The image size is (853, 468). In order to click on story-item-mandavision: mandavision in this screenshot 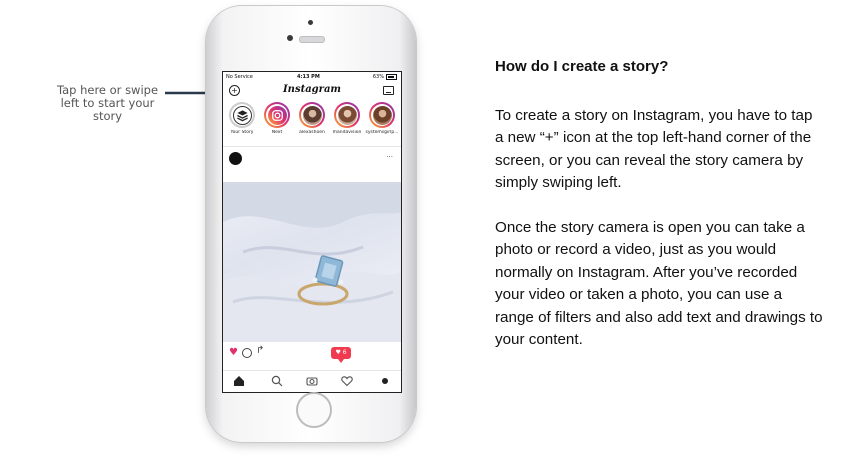, I will do `click(347, 118)`.